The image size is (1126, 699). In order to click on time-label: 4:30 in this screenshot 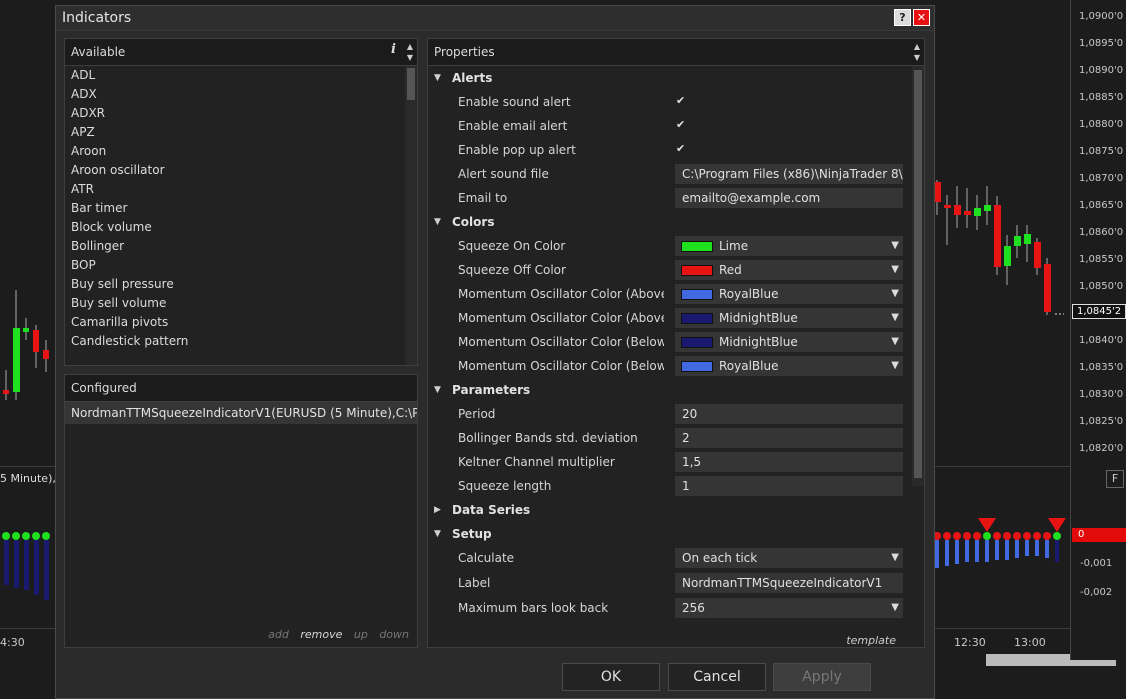, I will do `click(12, 642)`.